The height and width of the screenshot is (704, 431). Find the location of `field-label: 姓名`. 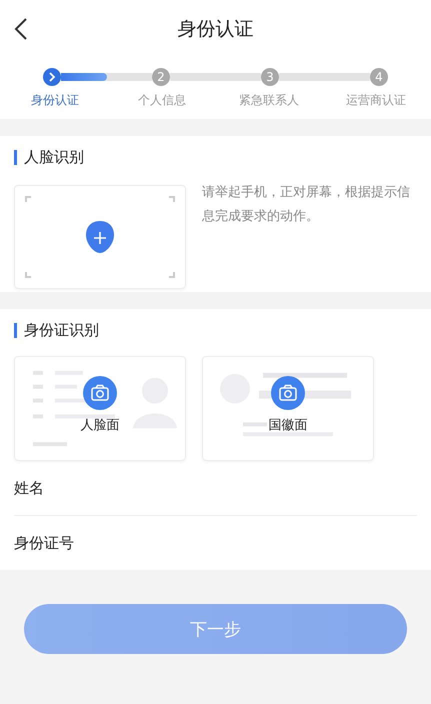

field-label: 姓名 is located at coordinates (29, 488).